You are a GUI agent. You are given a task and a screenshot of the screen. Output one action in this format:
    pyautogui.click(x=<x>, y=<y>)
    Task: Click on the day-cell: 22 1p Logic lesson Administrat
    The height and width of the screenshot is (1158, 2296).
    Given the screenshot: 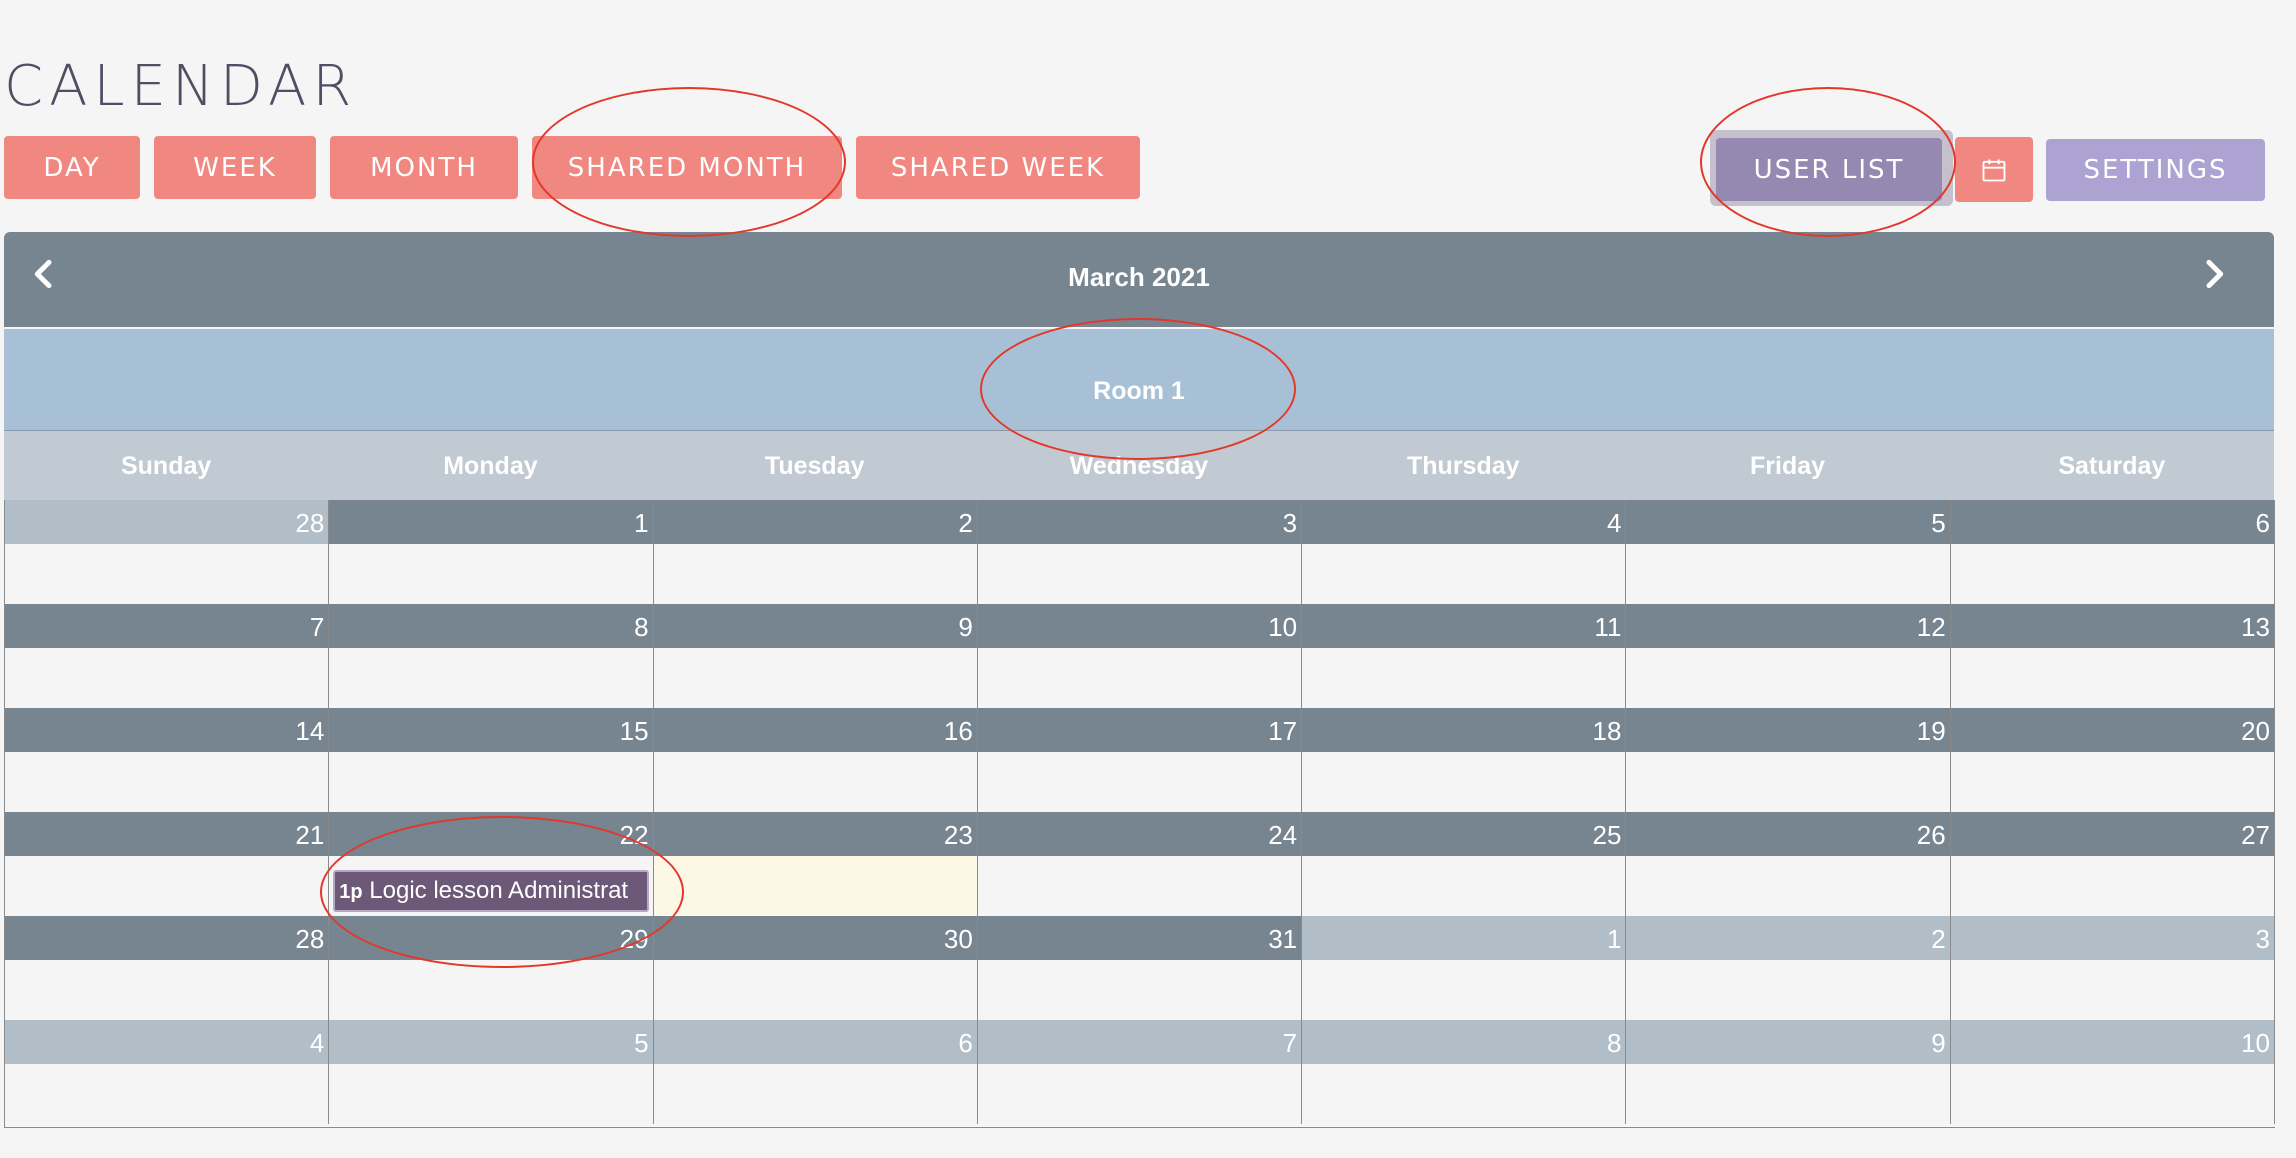 What is the action you would take?
    pyautogui.click(x=491, y=864)
    